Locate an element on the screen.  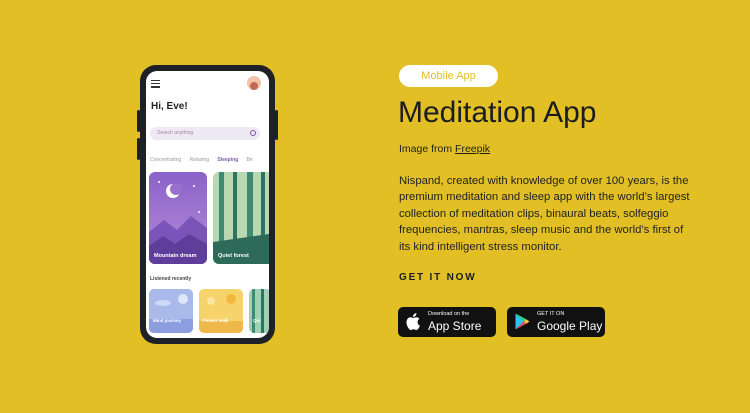
recent-quiet: Qui is located at coordinates (259, 311).